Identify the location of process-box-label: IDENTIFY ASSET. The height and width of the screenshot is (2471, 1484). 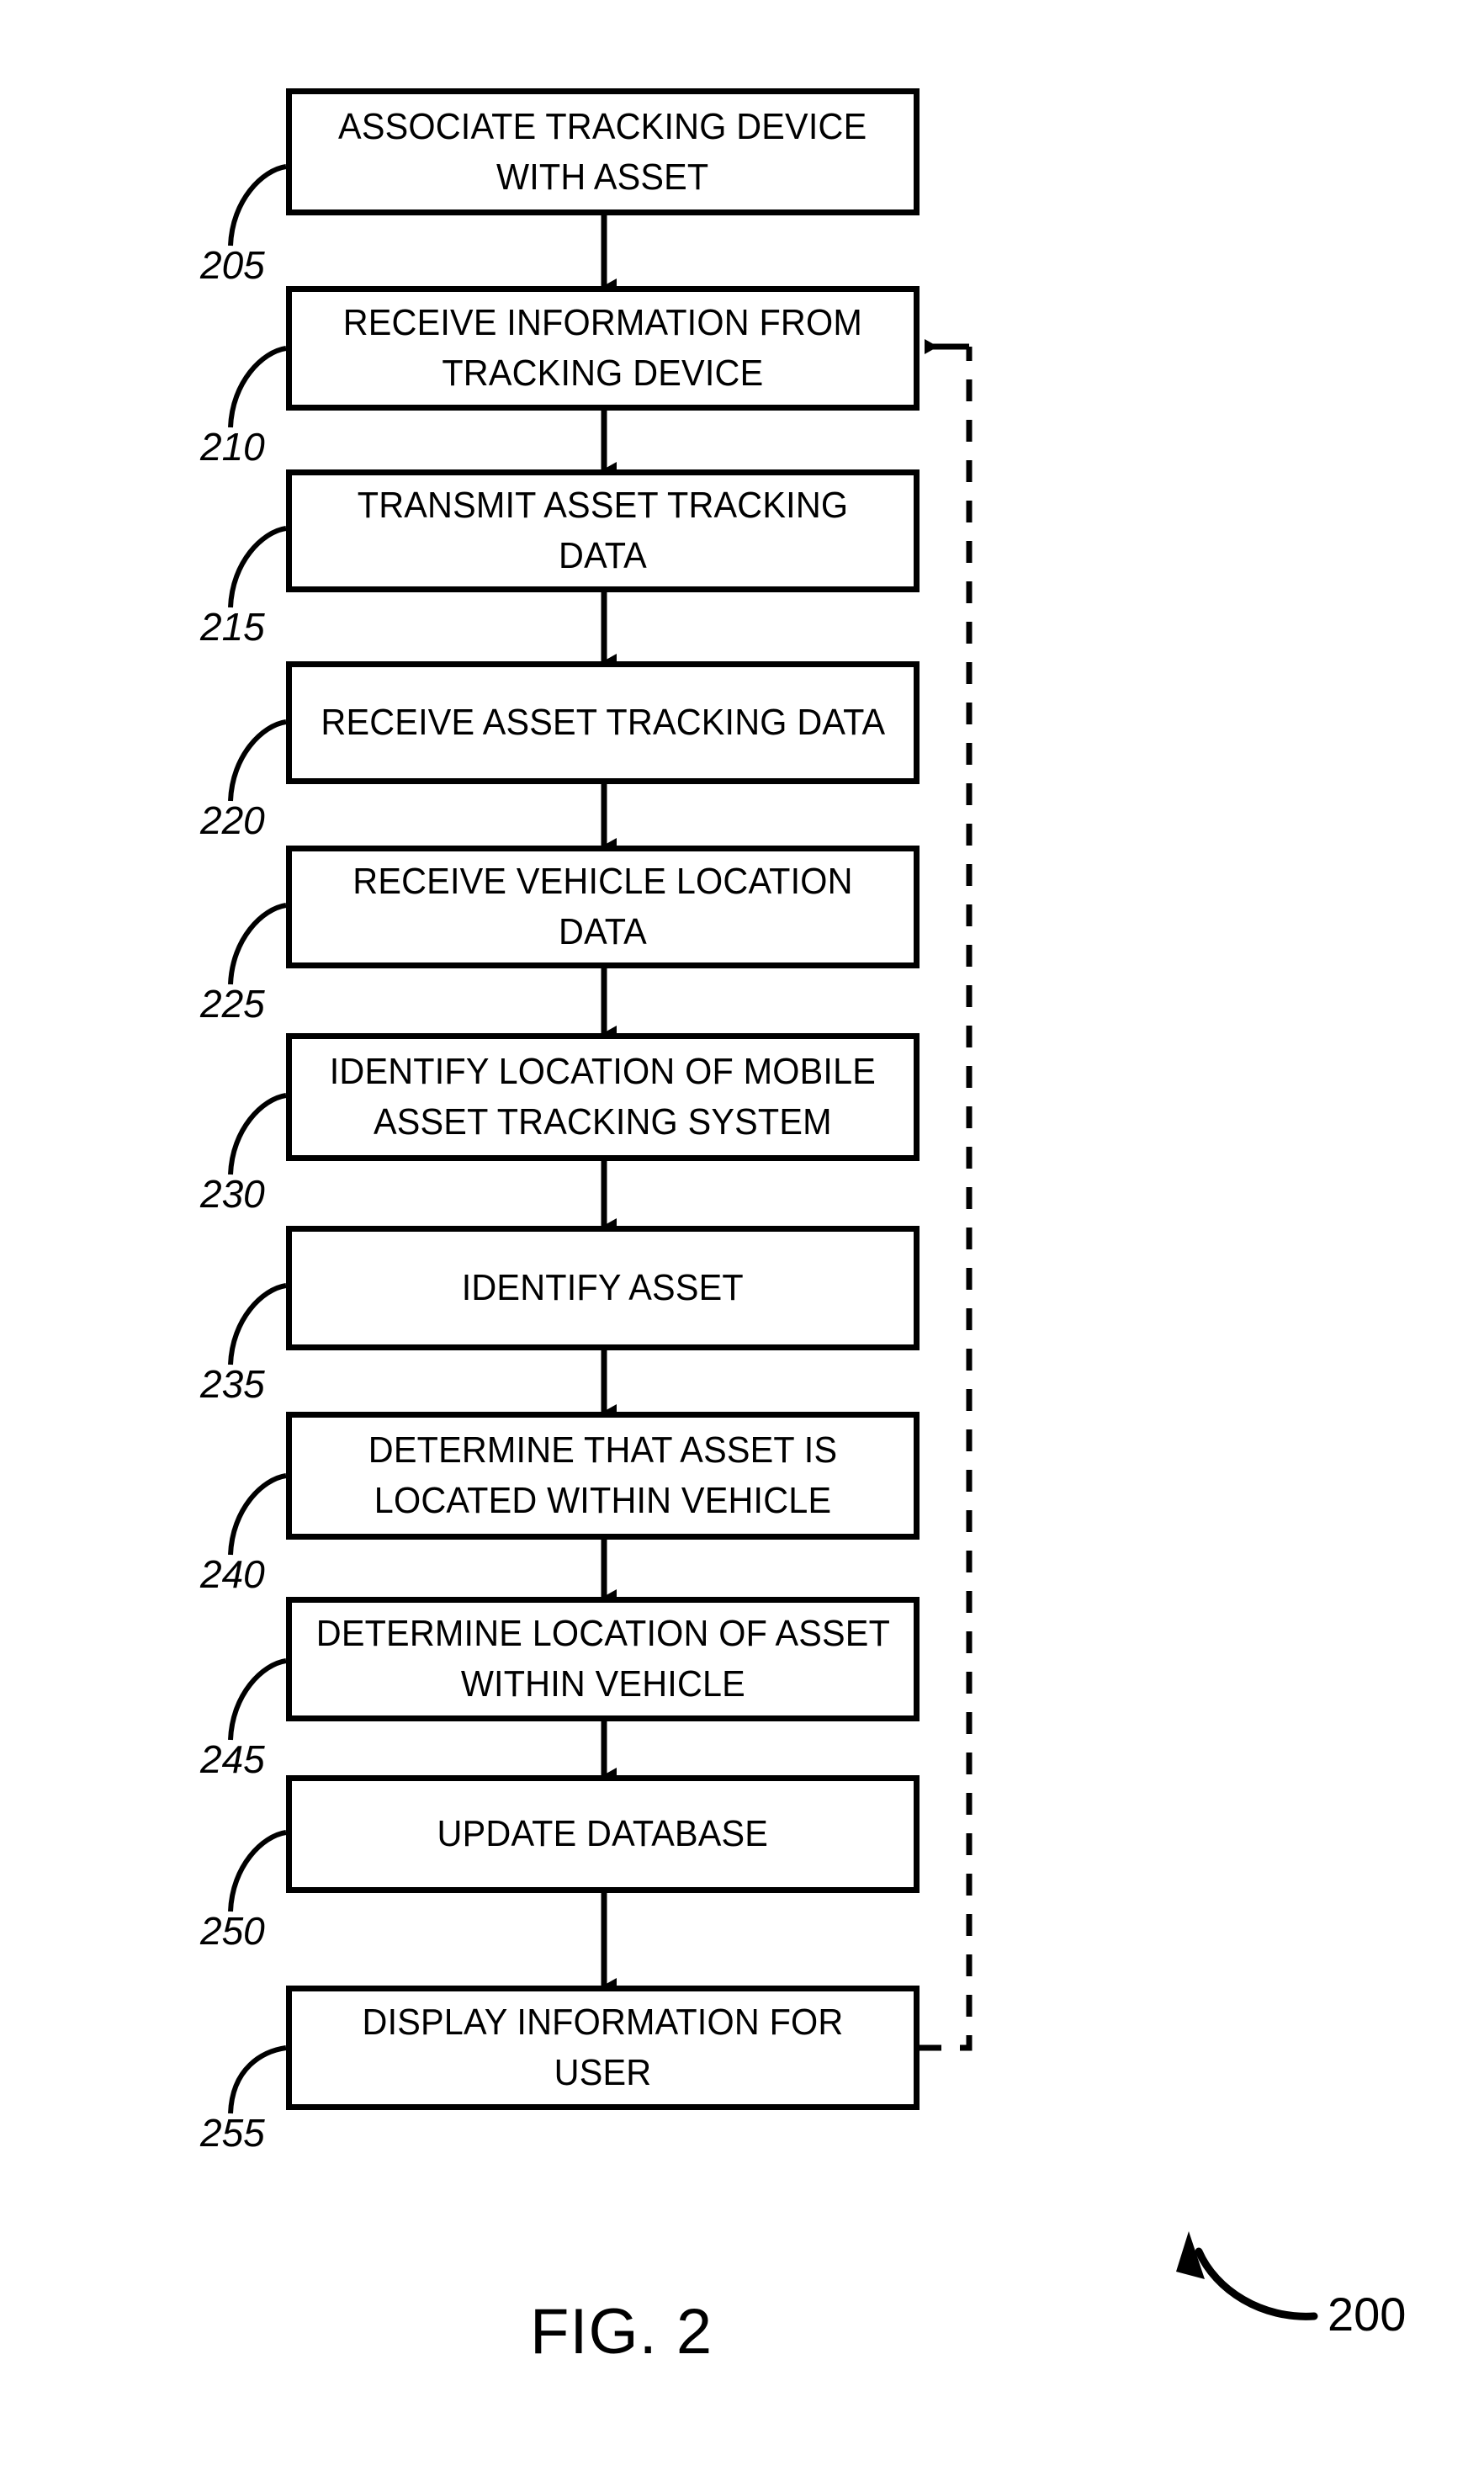
(603, 1287).